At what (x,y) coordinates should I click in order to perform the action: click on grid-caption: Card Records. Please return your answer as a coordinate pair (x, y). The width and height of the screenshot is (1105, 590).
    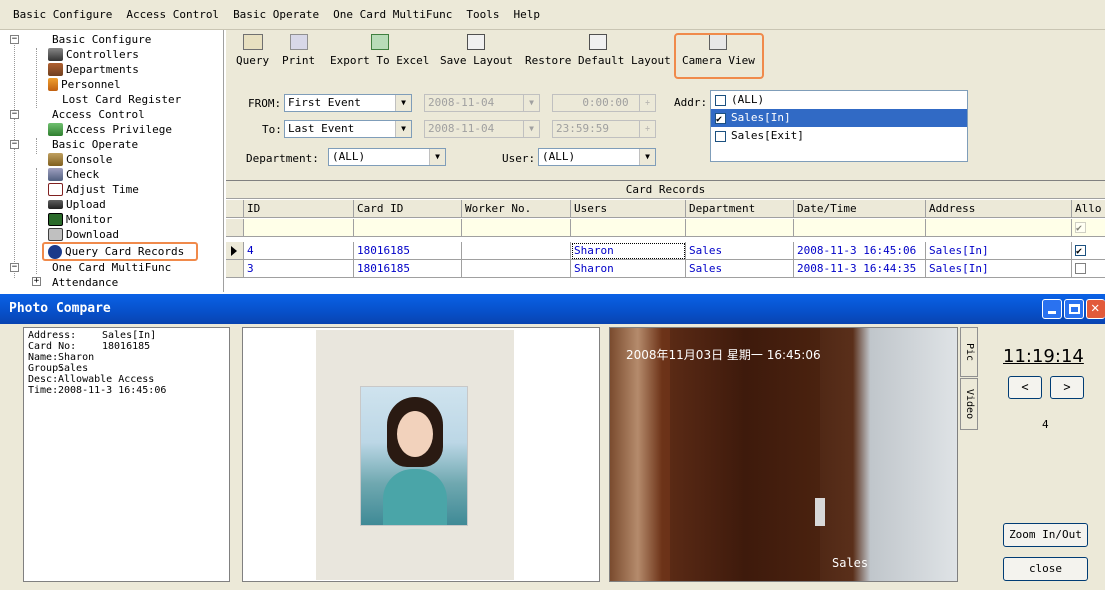
    Looking at the image, I should click on (665, 190).